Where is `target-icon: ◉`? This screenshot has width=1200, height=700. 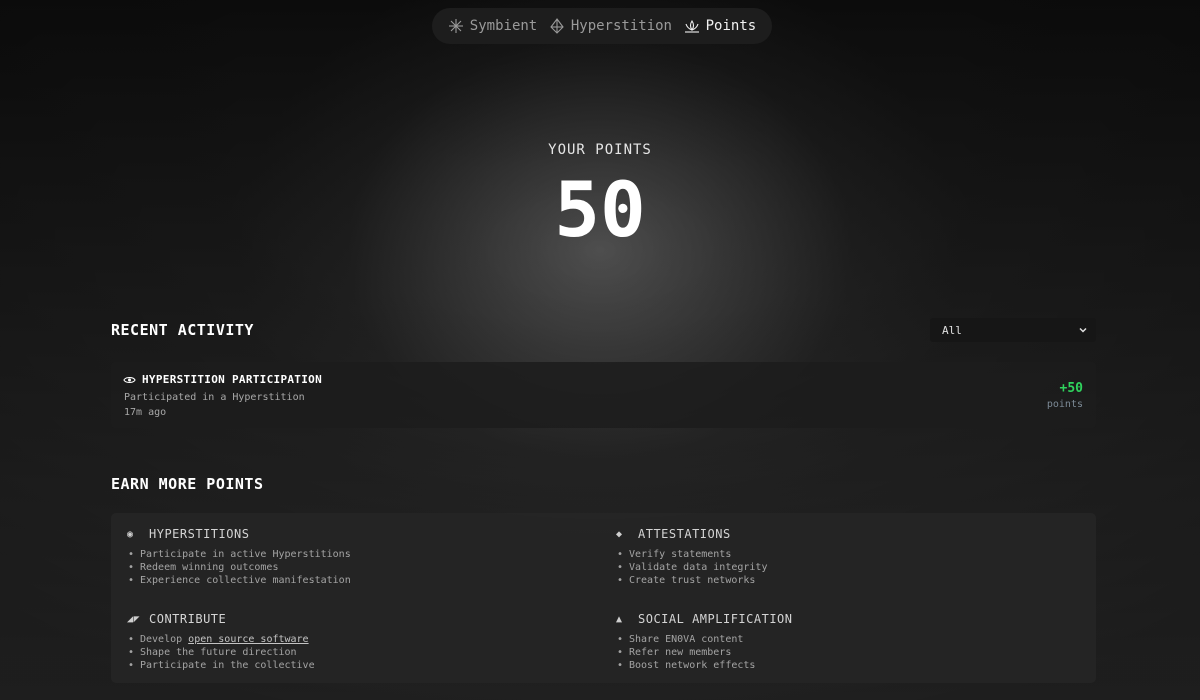 target-icon: ◉ is located at coordinates (130, 534).